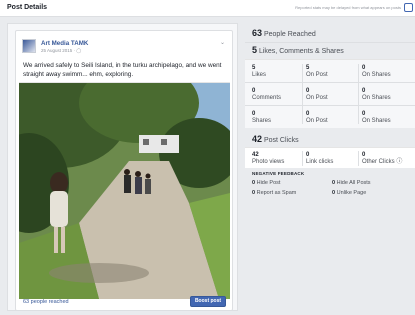 The width and height of the screenshot is (415, 315). I want to click on hide-all-posts-stat: 0 Hide All Posts, so click(351, 183).